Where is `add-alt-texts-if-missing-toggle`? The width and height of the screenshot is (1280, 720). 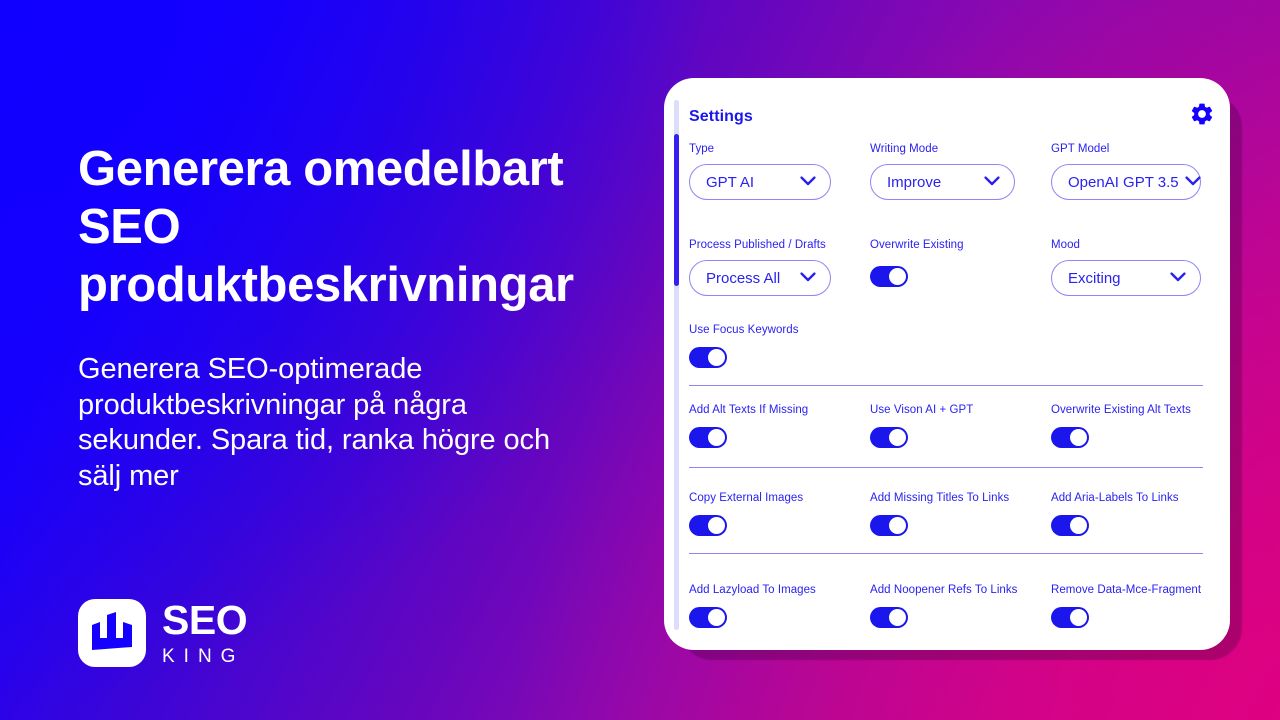 add-alt-texts-if-missing-toggle is located at coordinates (708, 437).